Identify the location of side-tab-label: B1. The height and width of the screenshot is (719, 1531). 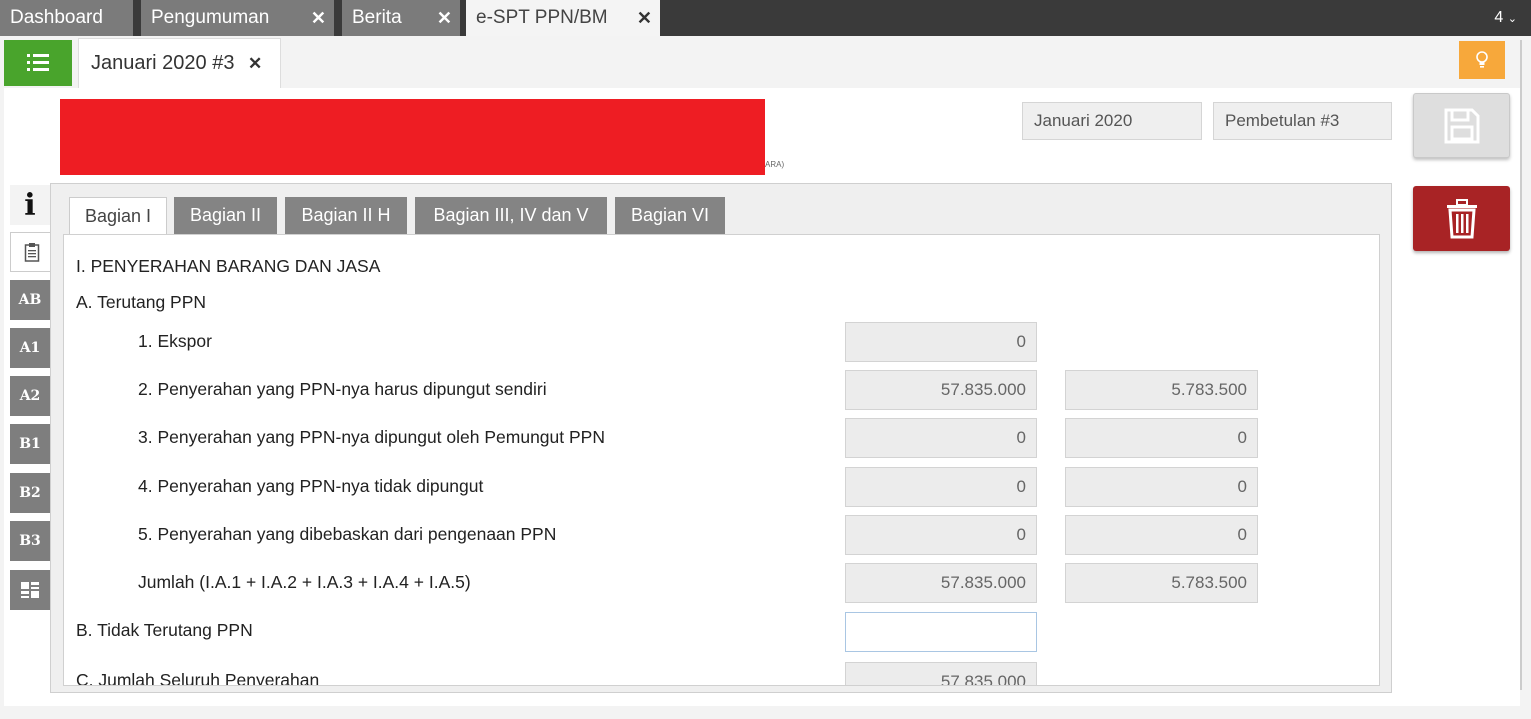
(30, 444).